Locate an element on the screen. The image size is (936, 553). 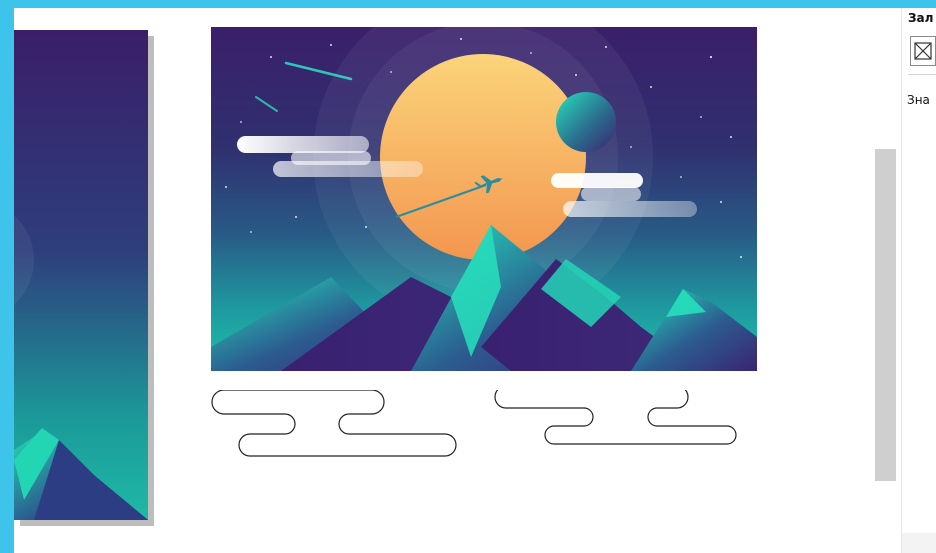
fill-properties-panel: Зал Зна is located at coordinates (918, 280).